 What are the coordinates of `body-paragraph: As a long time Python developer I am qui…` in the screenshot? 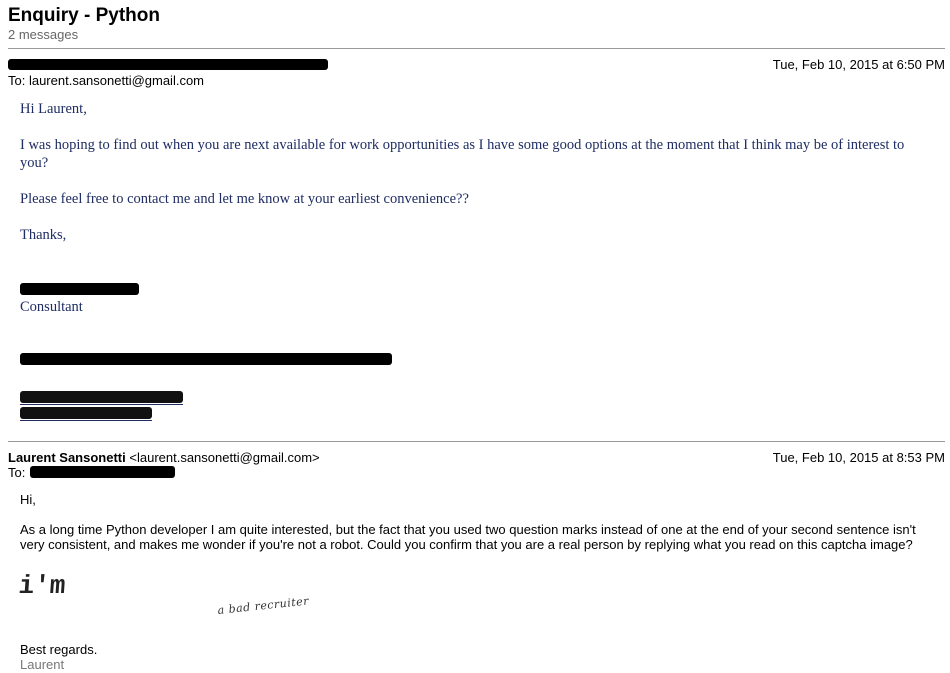 It's located at (468, 537).